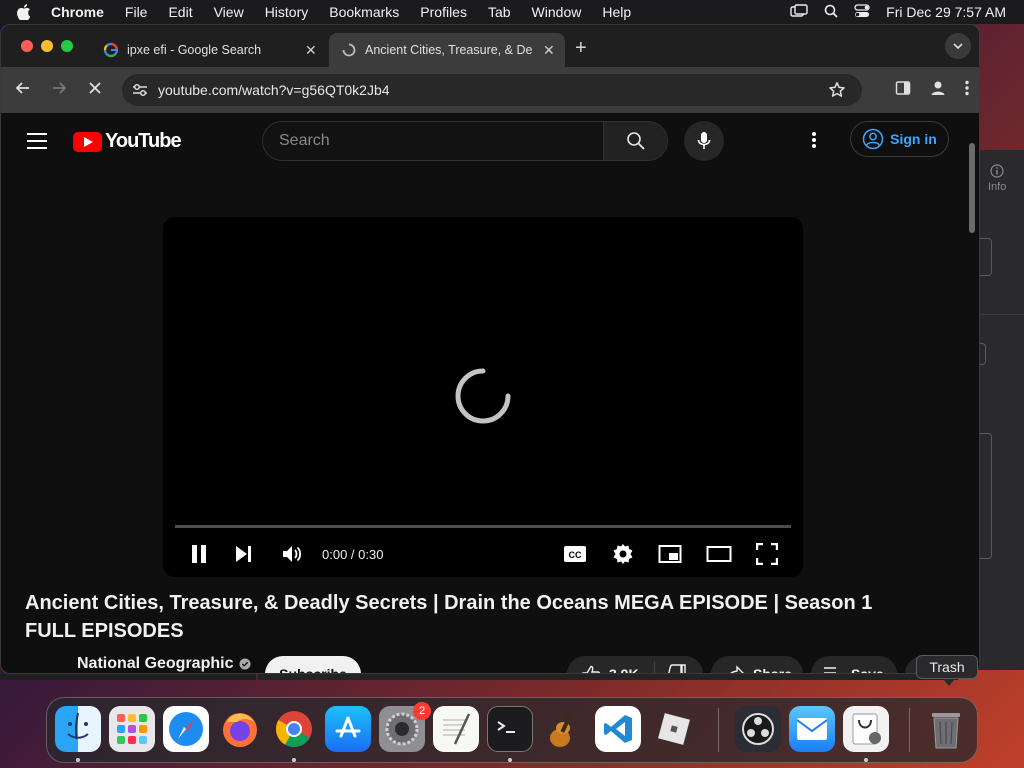 The image size is (1024, 768). I want to click on trash-icon, so click(946, 729).